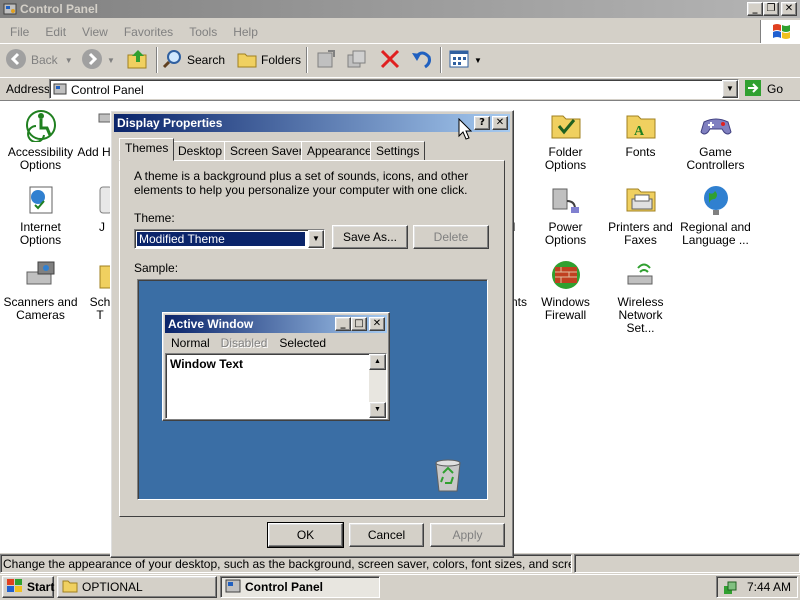  I want to click on help-button: ?, so click(482, 123).